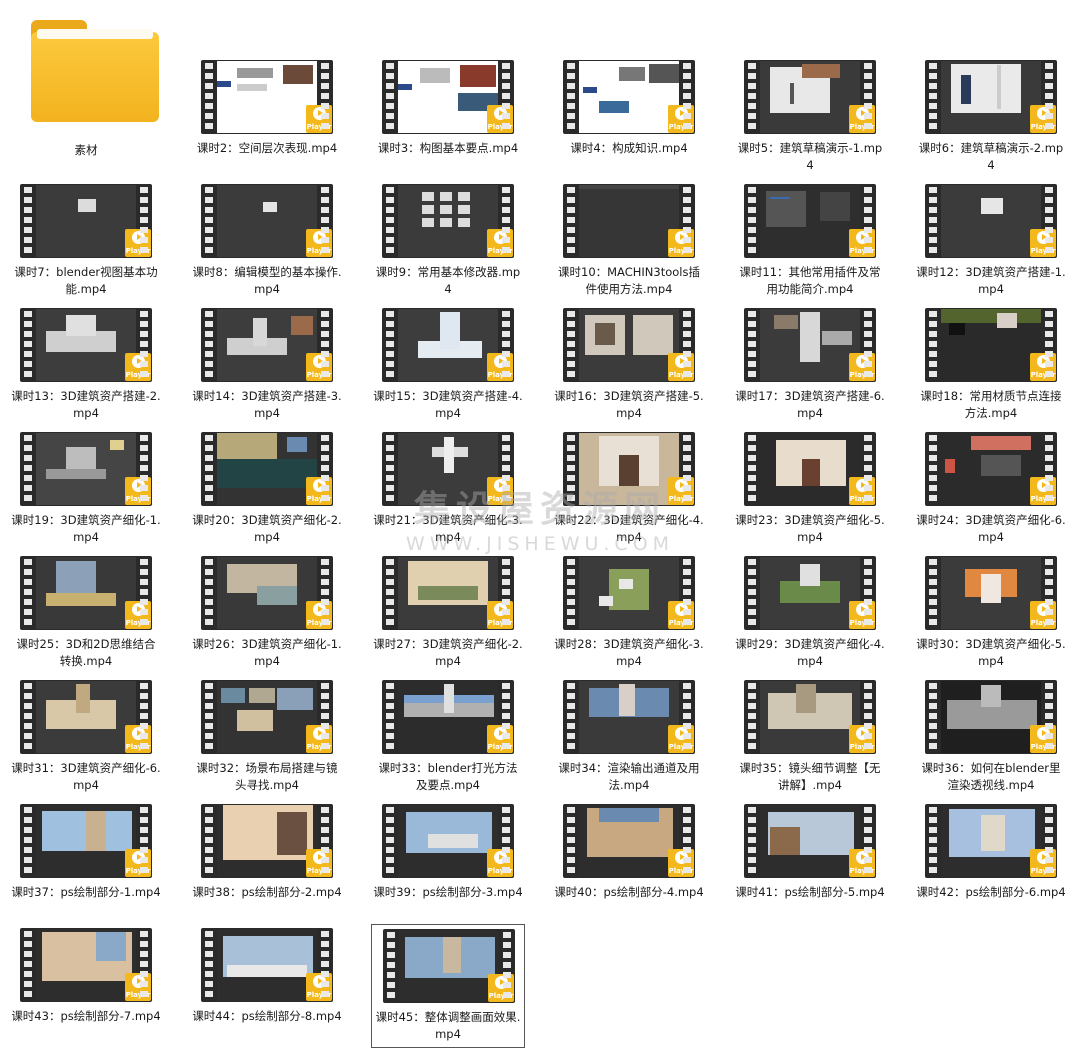 This screenshot has width=1068, height=1057. Describe the element at coordinates (810, 861) in the screenshot. I see `video-file-item: Player 课时41：ps绘制部分-5.mp4` at that location.